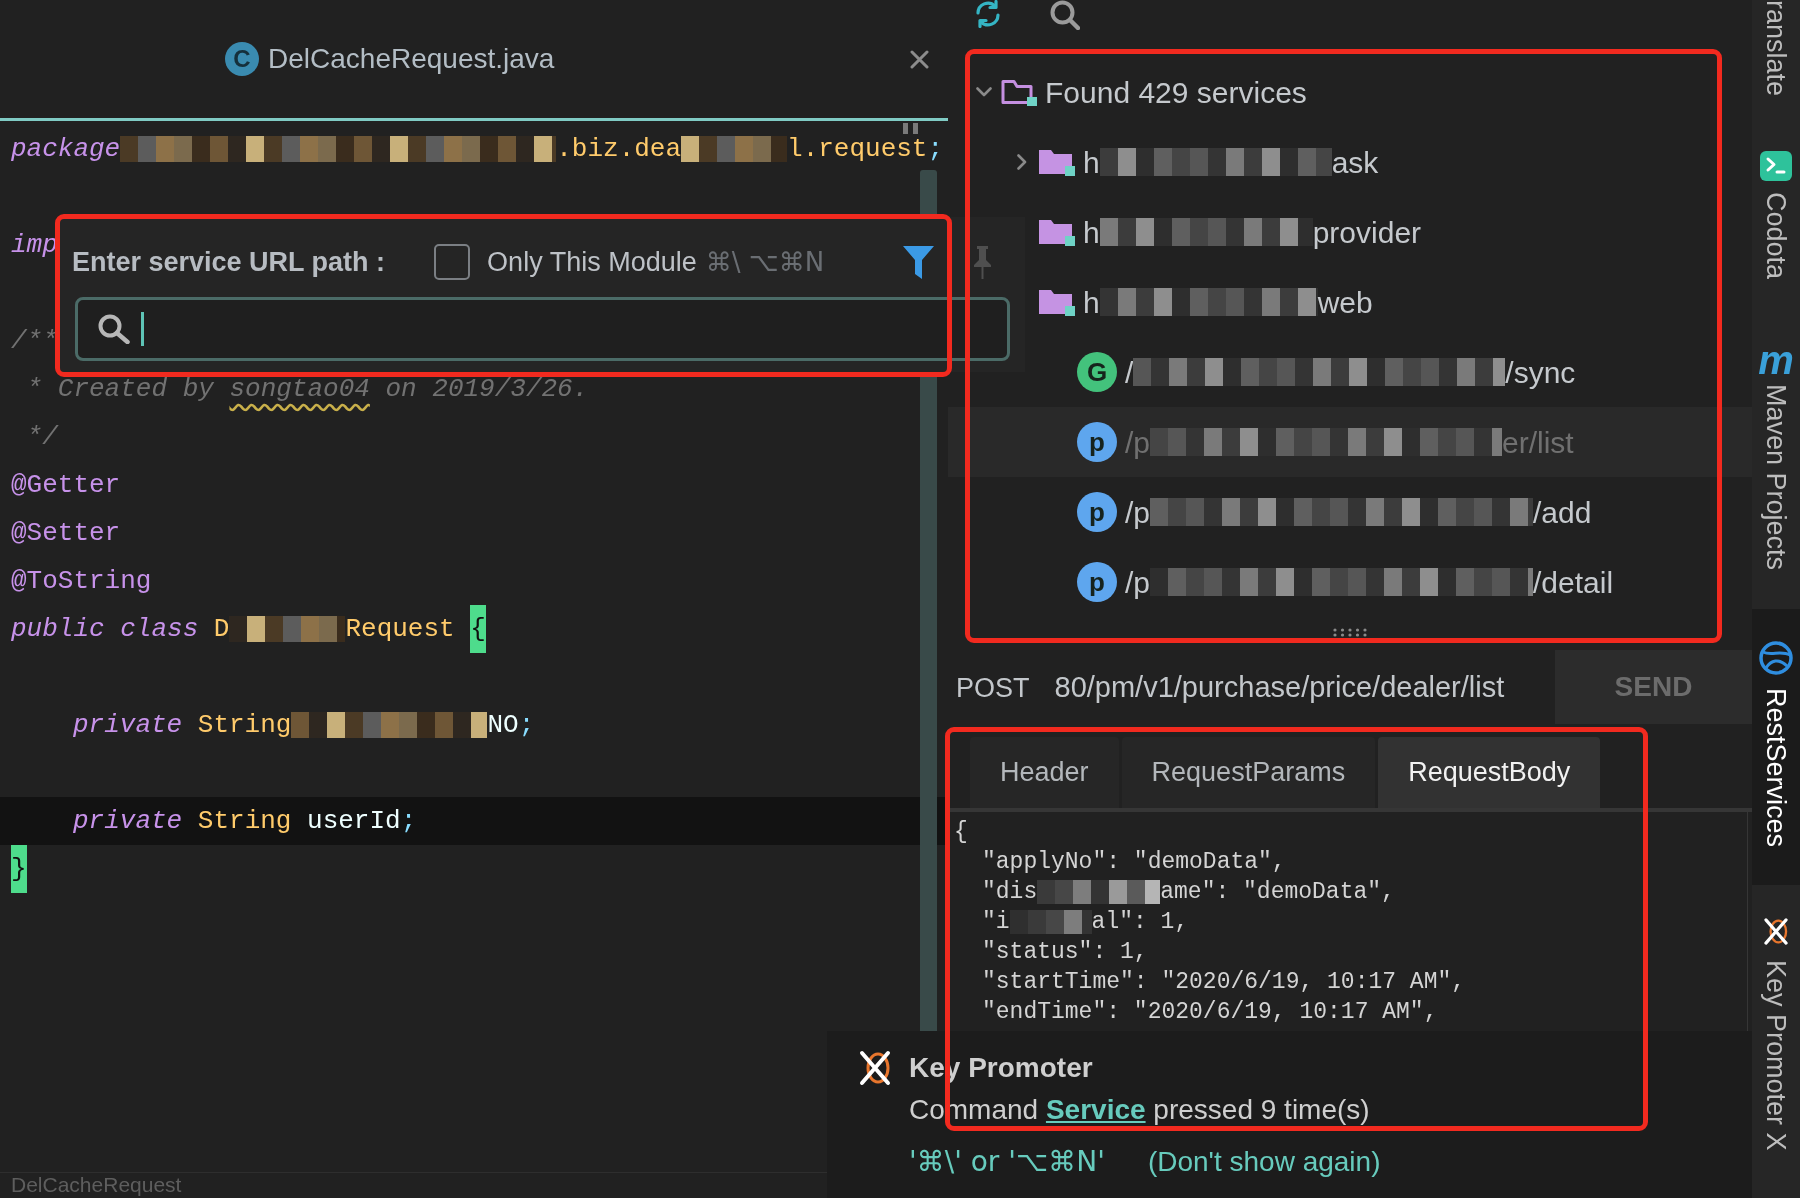 Image resolution: width=1800 pixels, height=1198 pixels. I want to click on code-line: /**, so click(34, 341).